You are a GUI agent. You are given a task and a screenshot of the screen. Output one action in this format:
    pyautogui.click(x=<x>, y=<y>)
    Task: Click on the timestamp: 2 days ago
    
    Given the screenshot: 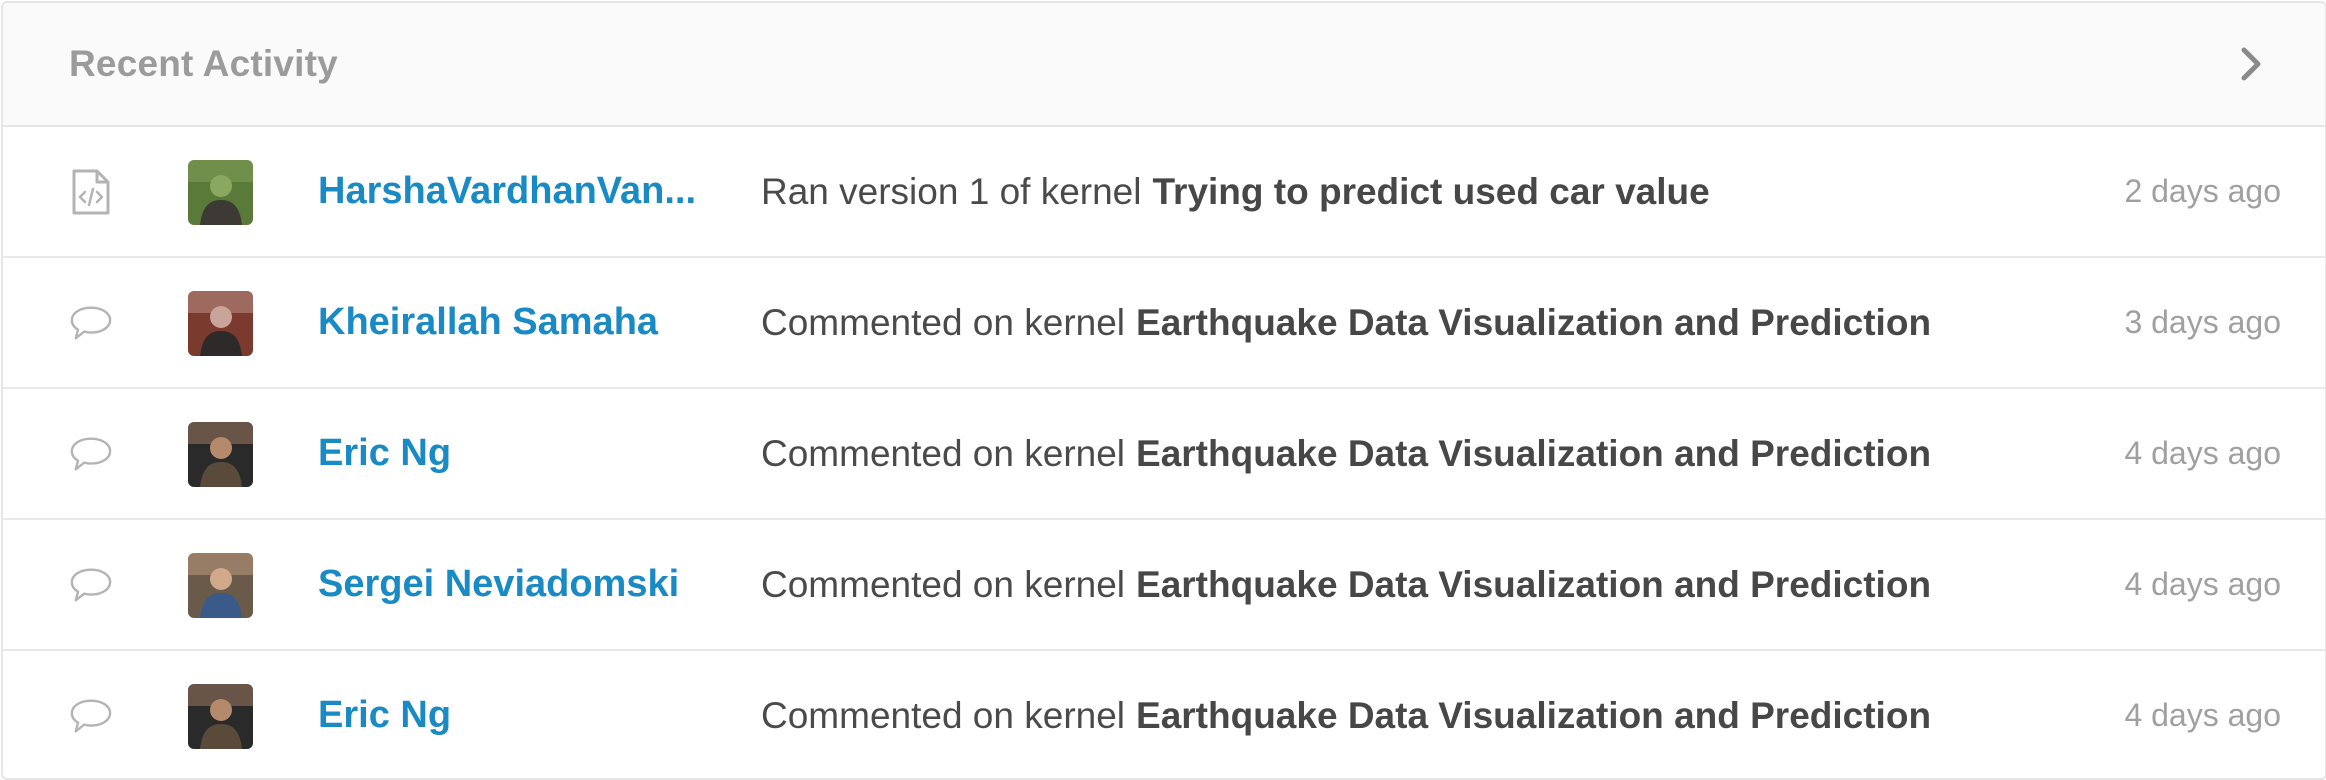 What is the action you would take?
    pyautogui.click(x=2202, y=191)
    